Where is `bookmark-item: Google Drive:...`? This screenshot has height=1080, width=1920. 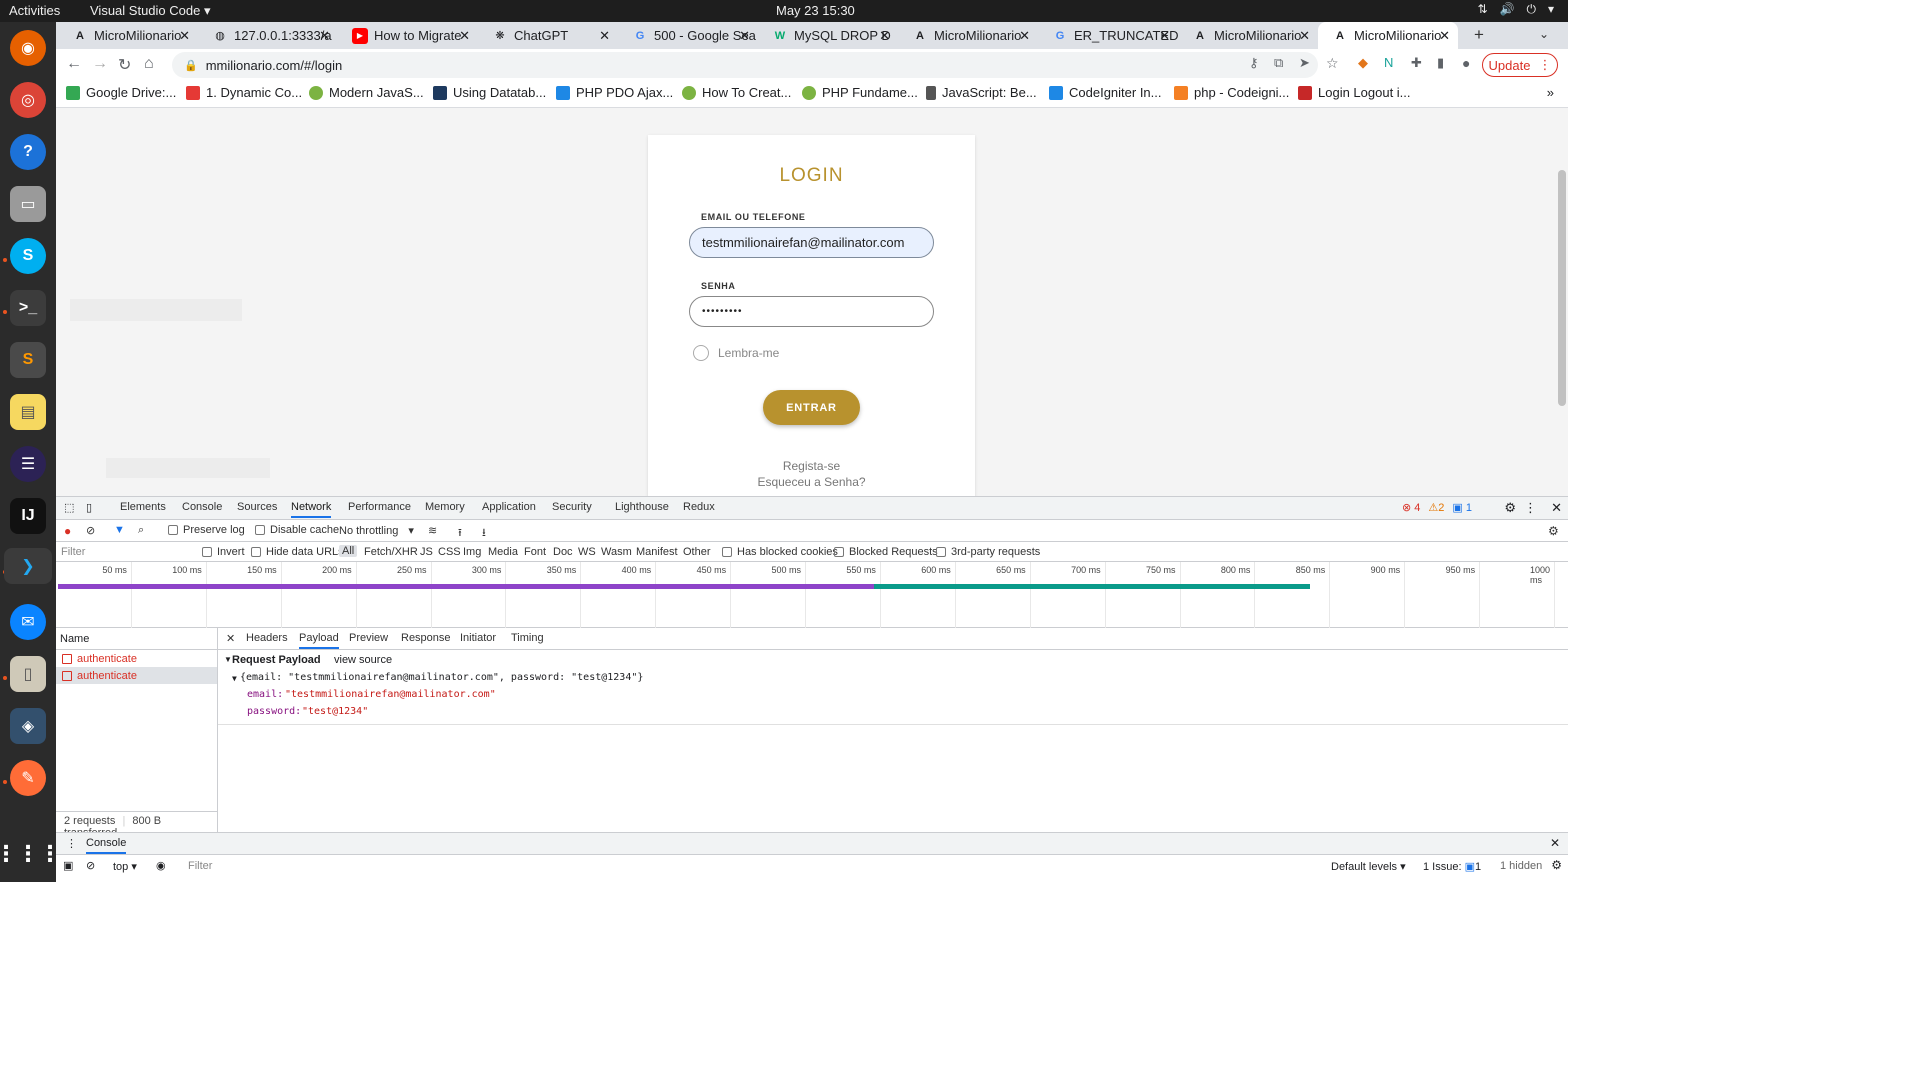
bookmark-item: Google Drive:... is located at coordinates (121, 92).